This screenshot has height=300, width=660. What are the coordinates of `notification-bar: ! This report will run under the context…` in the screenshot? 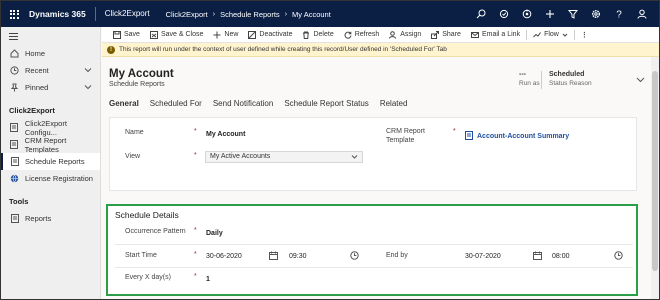 It's located at (380, 50).